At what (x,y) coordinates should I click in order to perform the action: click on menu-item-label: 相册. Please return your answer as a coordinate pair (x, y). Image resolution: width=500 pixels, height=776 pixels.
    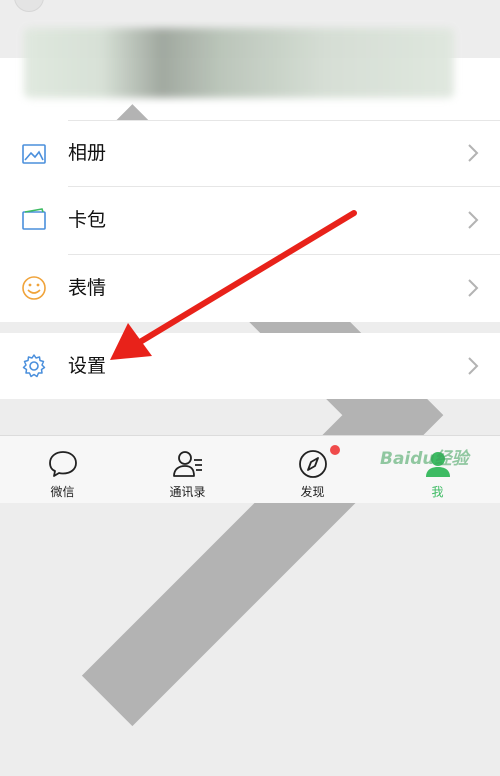
    Looking at the image, I should click on (87, 153).